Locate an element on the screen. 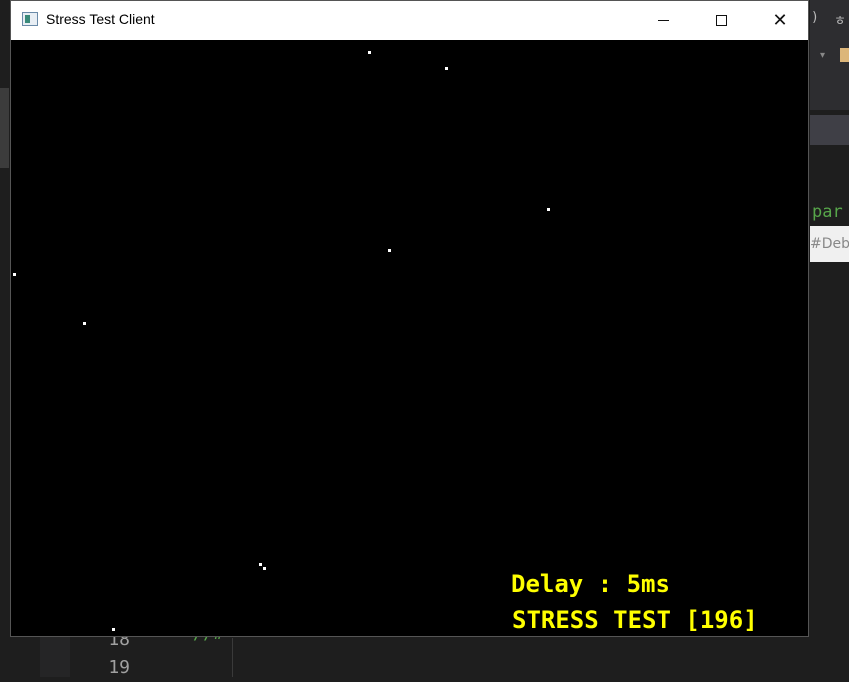 This screenshot has height=682, width=849. window-title: Stress Test Client is located at coordinates (100, 19).